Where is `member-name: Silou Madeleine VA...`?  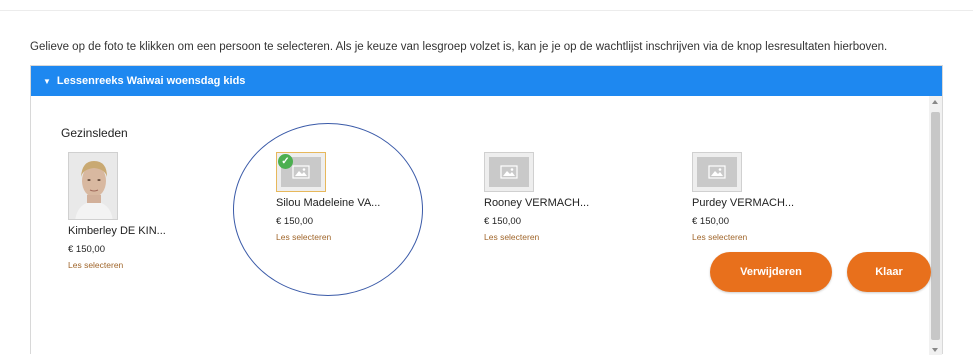
member-name: Silou Madeleine VA... is located at coordinates (328, 203).